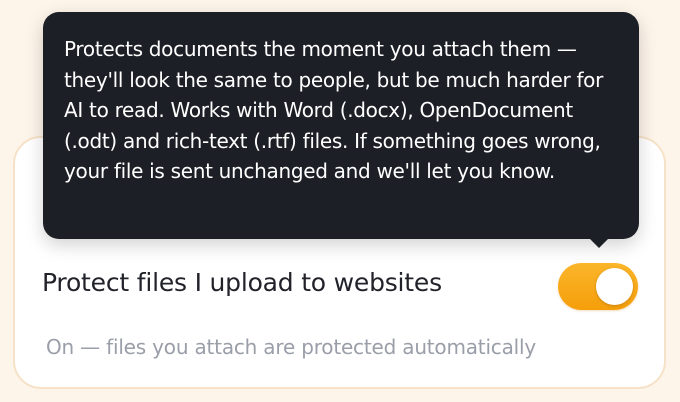  What do you see at coordinates (242, 282) in the screenshot?
I see `protect-uploads-label: Protect files I upload to websites` at bounding box center [242, 282].